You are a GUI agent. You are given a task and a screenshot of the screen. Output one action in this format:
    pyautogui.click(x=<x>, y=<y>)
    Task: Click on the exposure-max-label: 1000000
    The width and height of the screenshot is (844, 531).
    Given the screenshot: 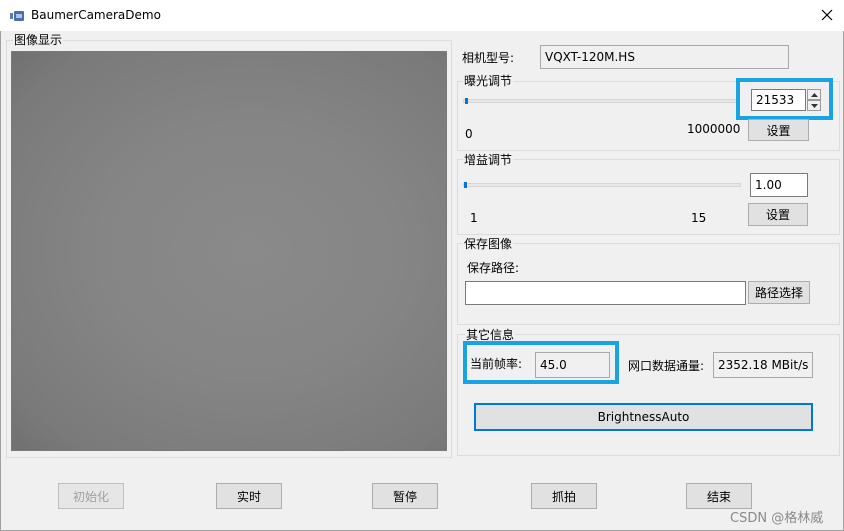 What is the action you would take?
    pyautogui.click(x=714, y=129)
    